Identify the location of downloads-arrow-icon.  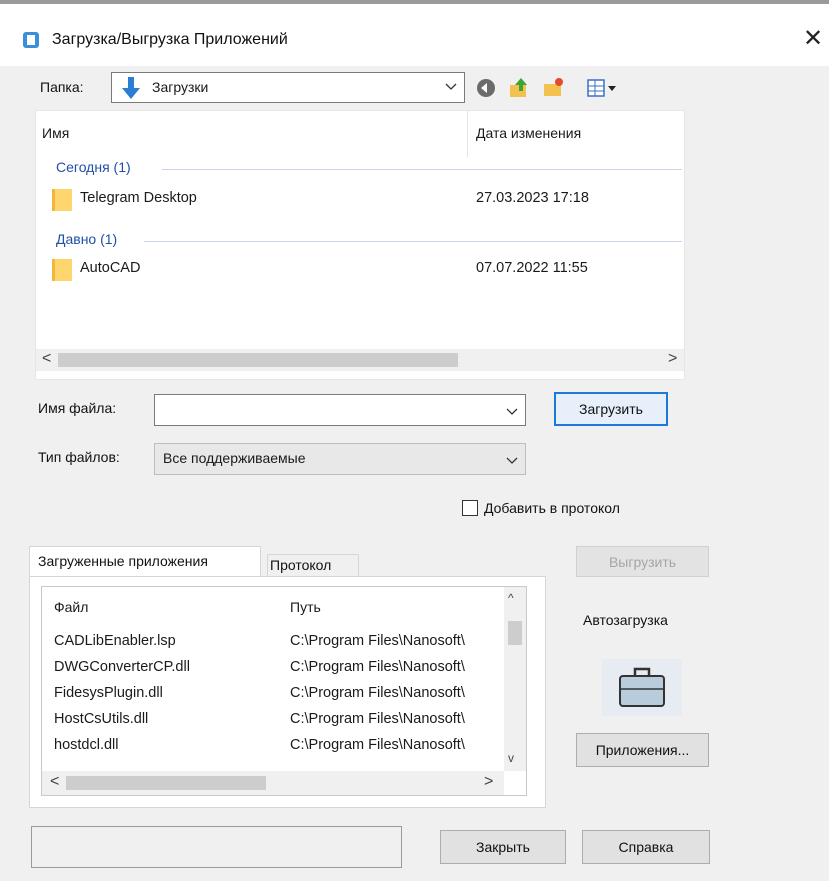
(131, 88).